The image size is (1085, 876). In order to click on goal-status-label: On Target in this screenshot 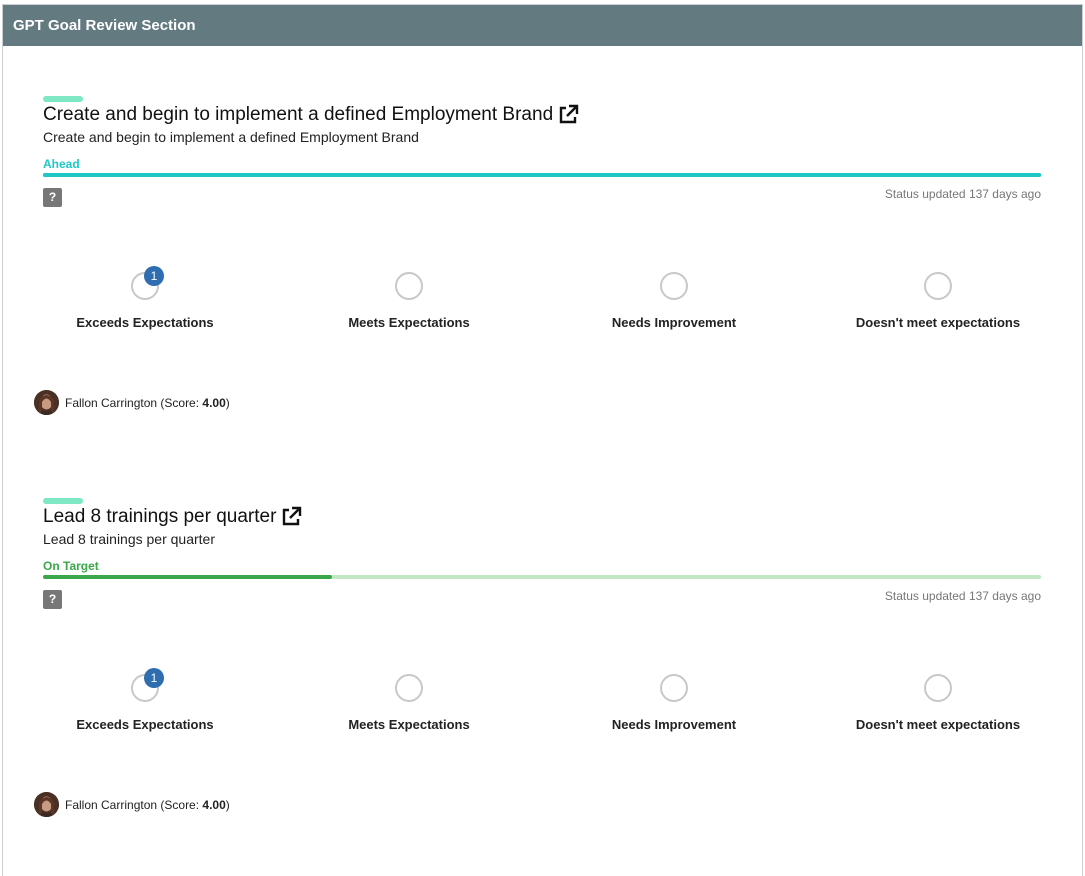, I will do `click(71, 566)`.